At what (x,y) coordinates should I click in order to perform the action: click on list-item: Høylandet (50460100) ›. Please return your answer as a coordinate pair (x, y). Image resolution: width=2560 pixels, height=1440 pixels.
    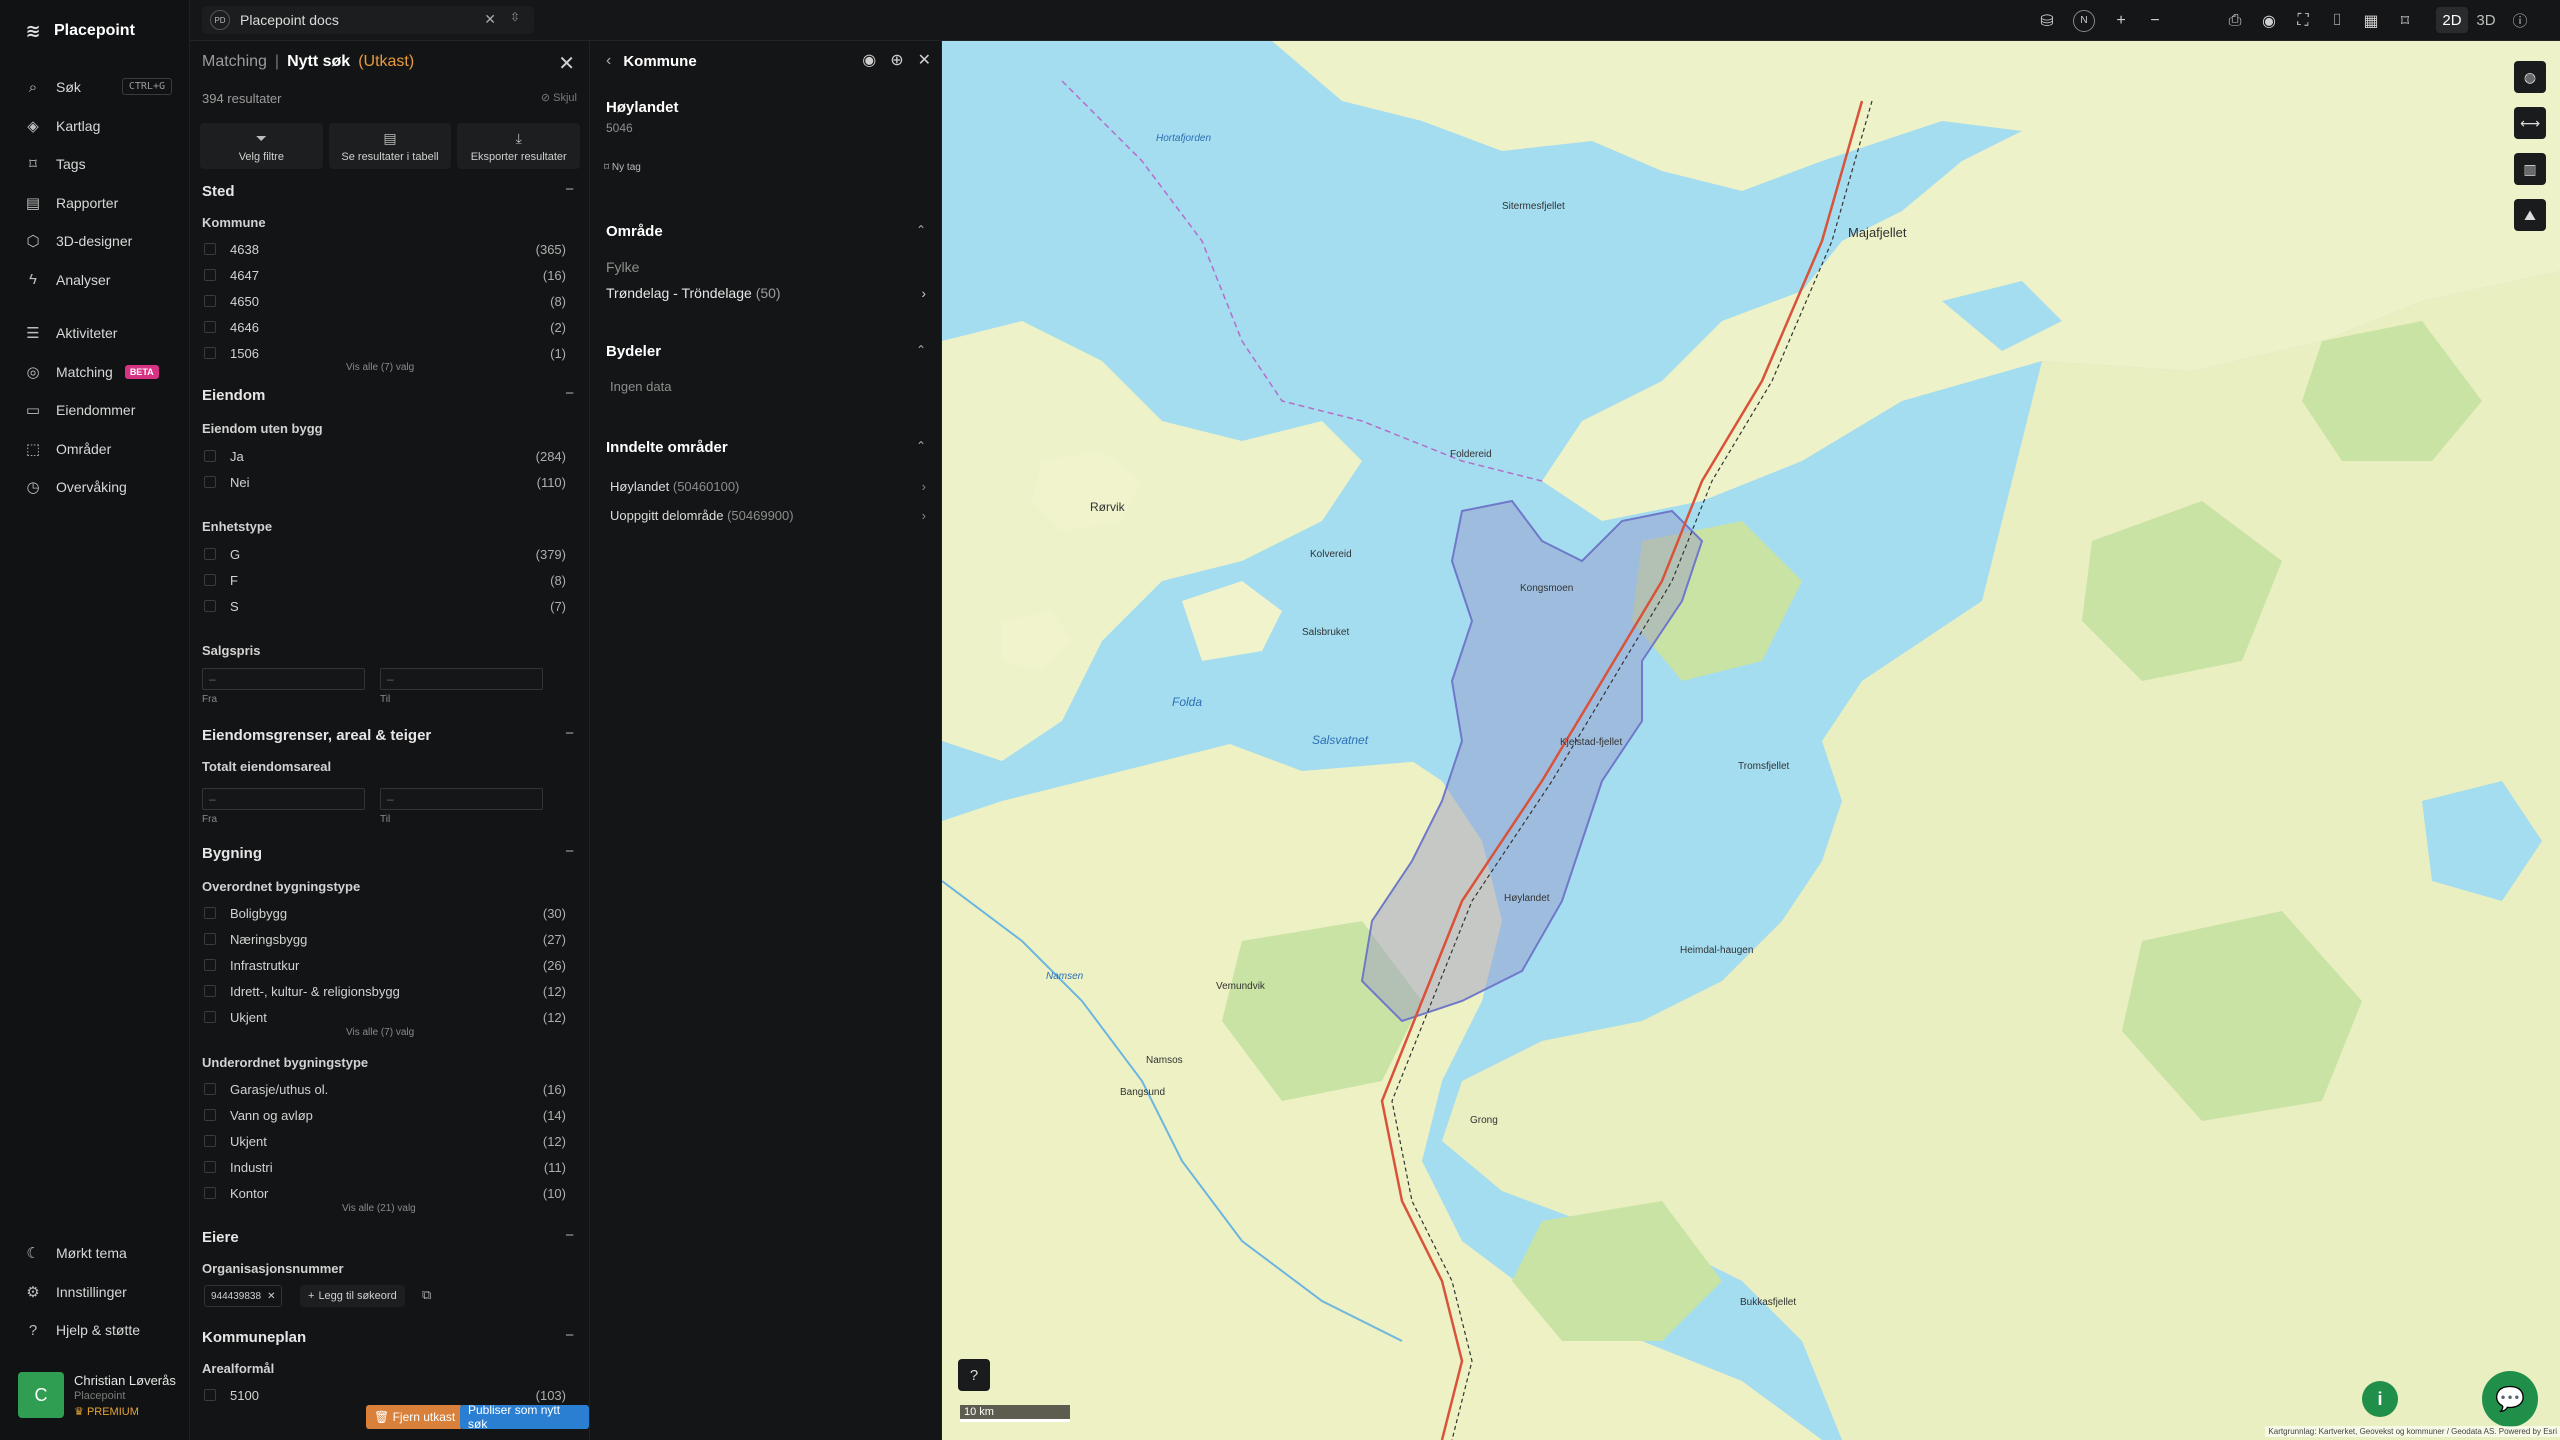
    Looking at the image, I should click on (768, 486).